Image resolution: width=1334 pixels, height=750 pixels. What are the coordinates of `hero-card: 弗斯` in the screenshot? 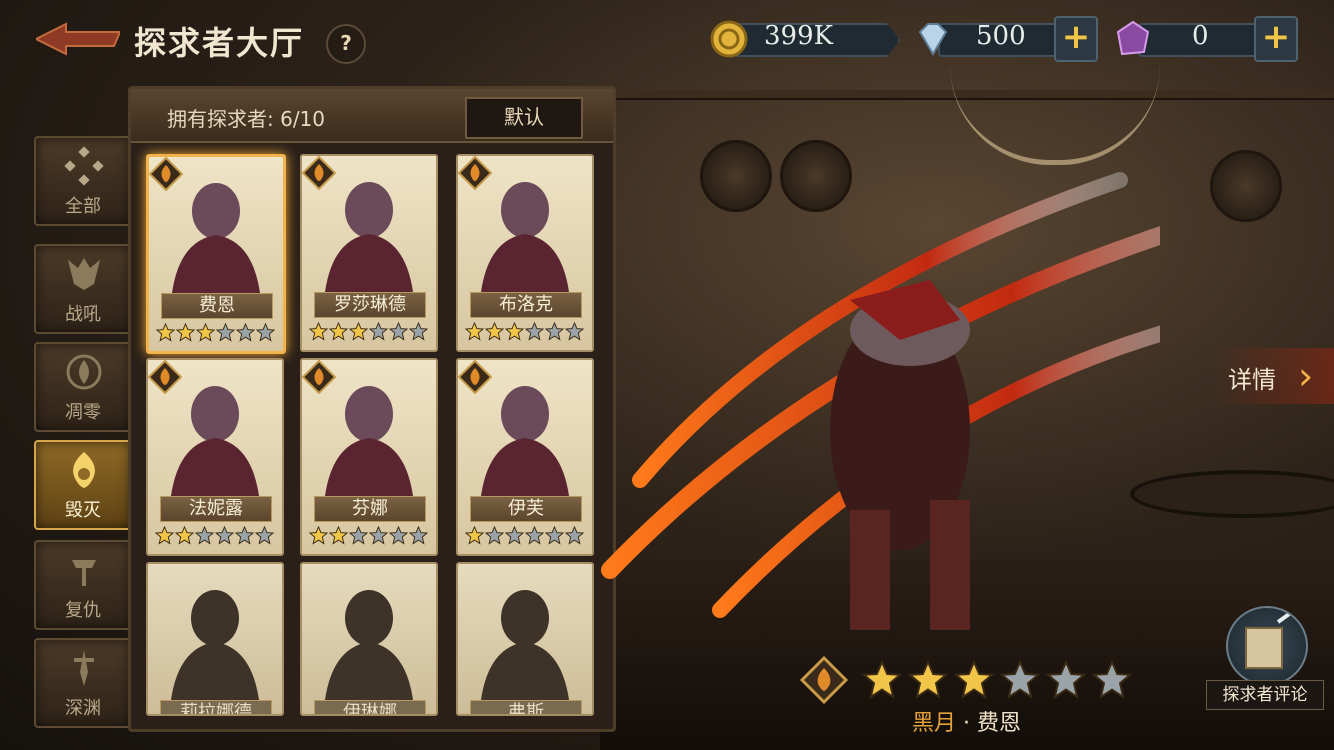 It's located at (525, 639).